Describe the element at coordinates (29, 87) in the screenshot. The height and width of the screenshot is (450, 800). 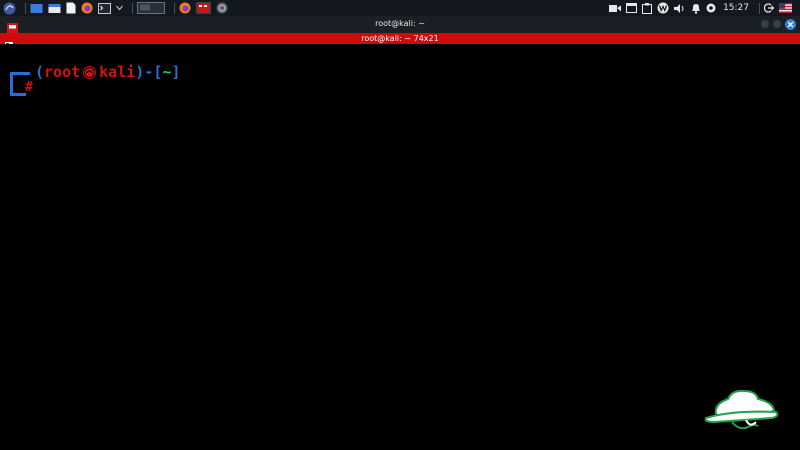
I see `prompt-symbol: #` at that location.